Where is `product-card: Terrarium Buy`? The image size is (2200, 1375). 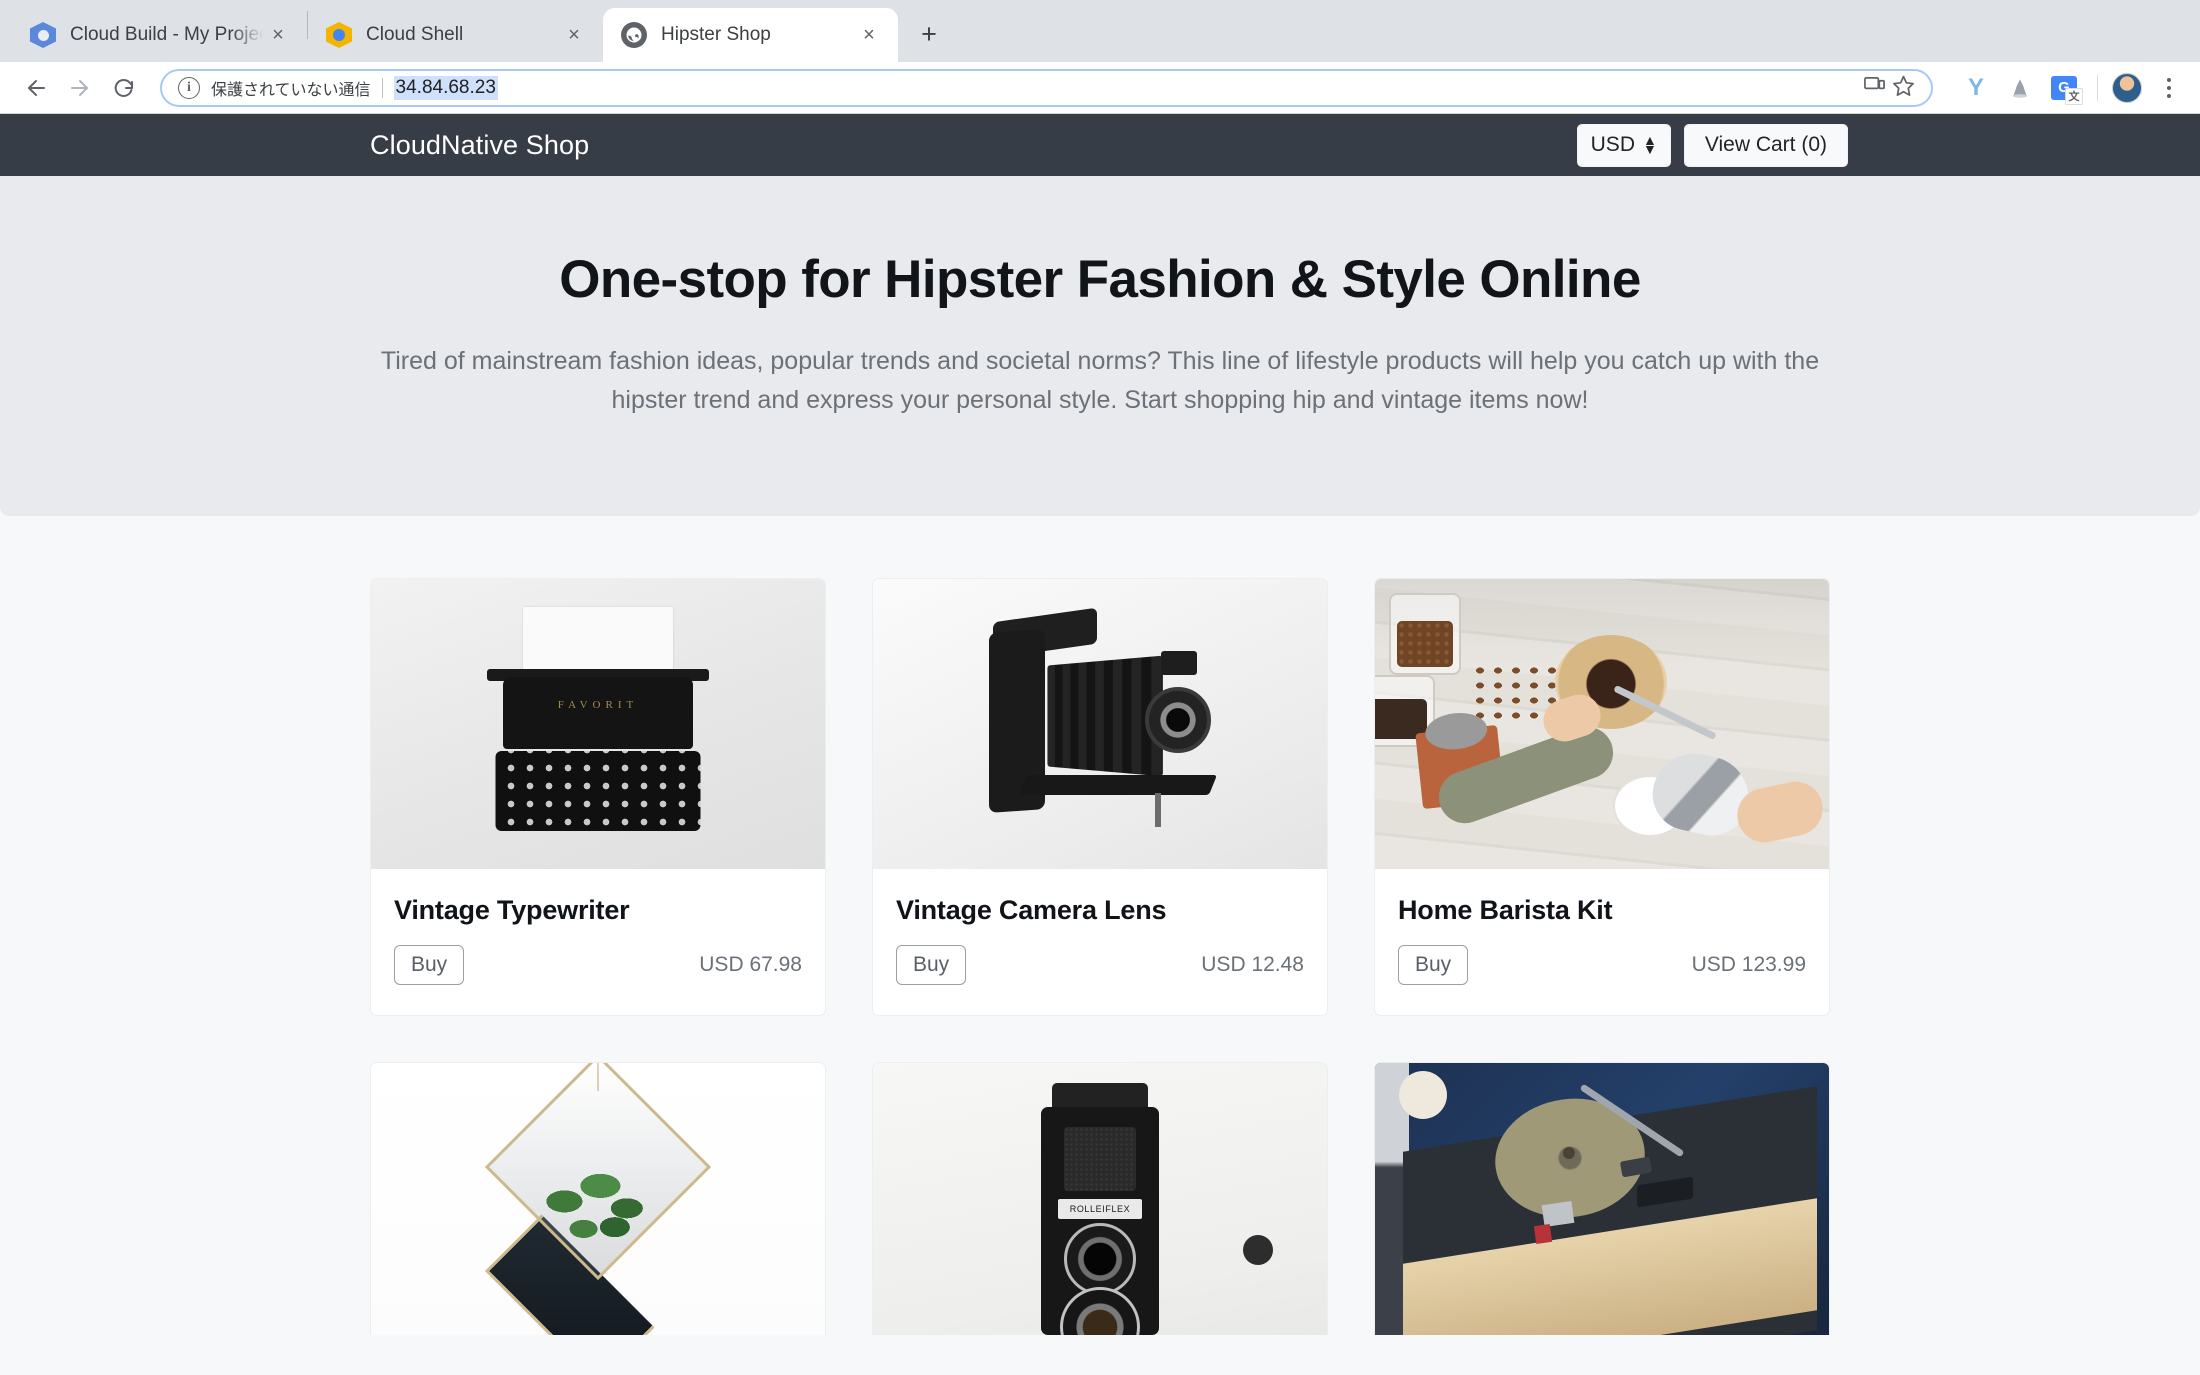
product-card: Terrarium Buy is located at coordinates (598, 1198).